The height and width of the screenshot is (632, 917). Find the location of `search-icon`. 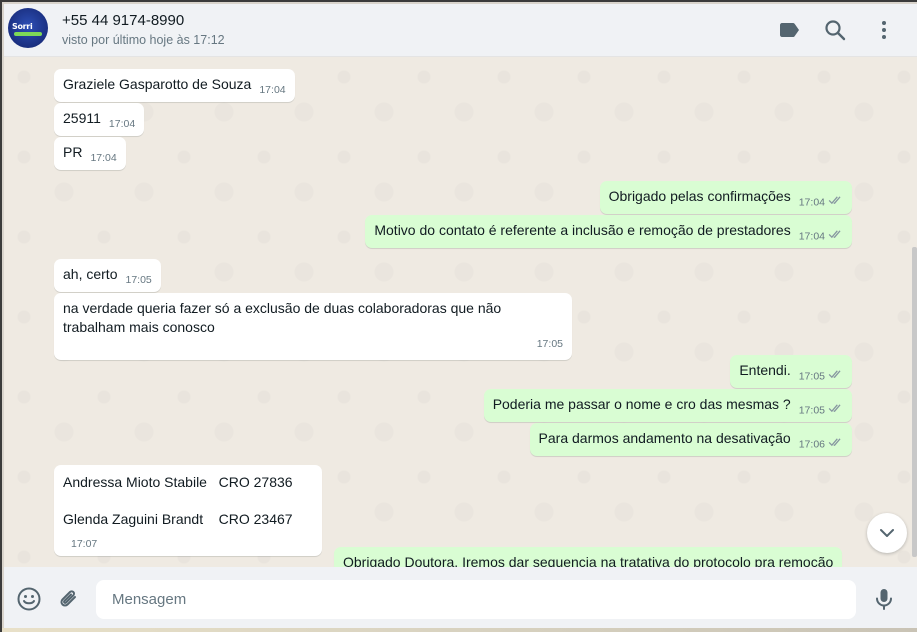

search-icon is located at coordinates (835, 30).